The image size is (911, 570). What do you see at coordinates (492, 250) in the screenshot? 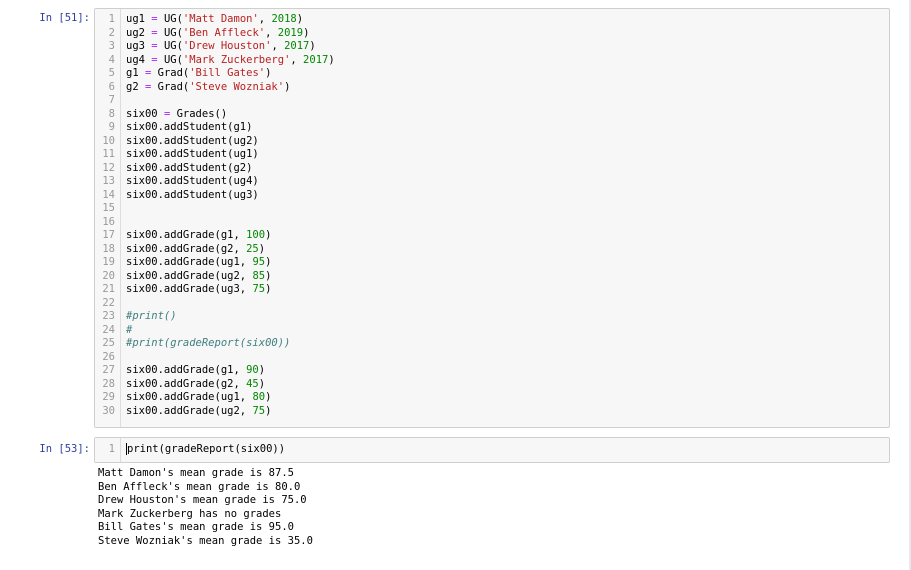
I see `code-line: 18 six00.addGrade(g2, 25)` at bounding box center [492, 250].